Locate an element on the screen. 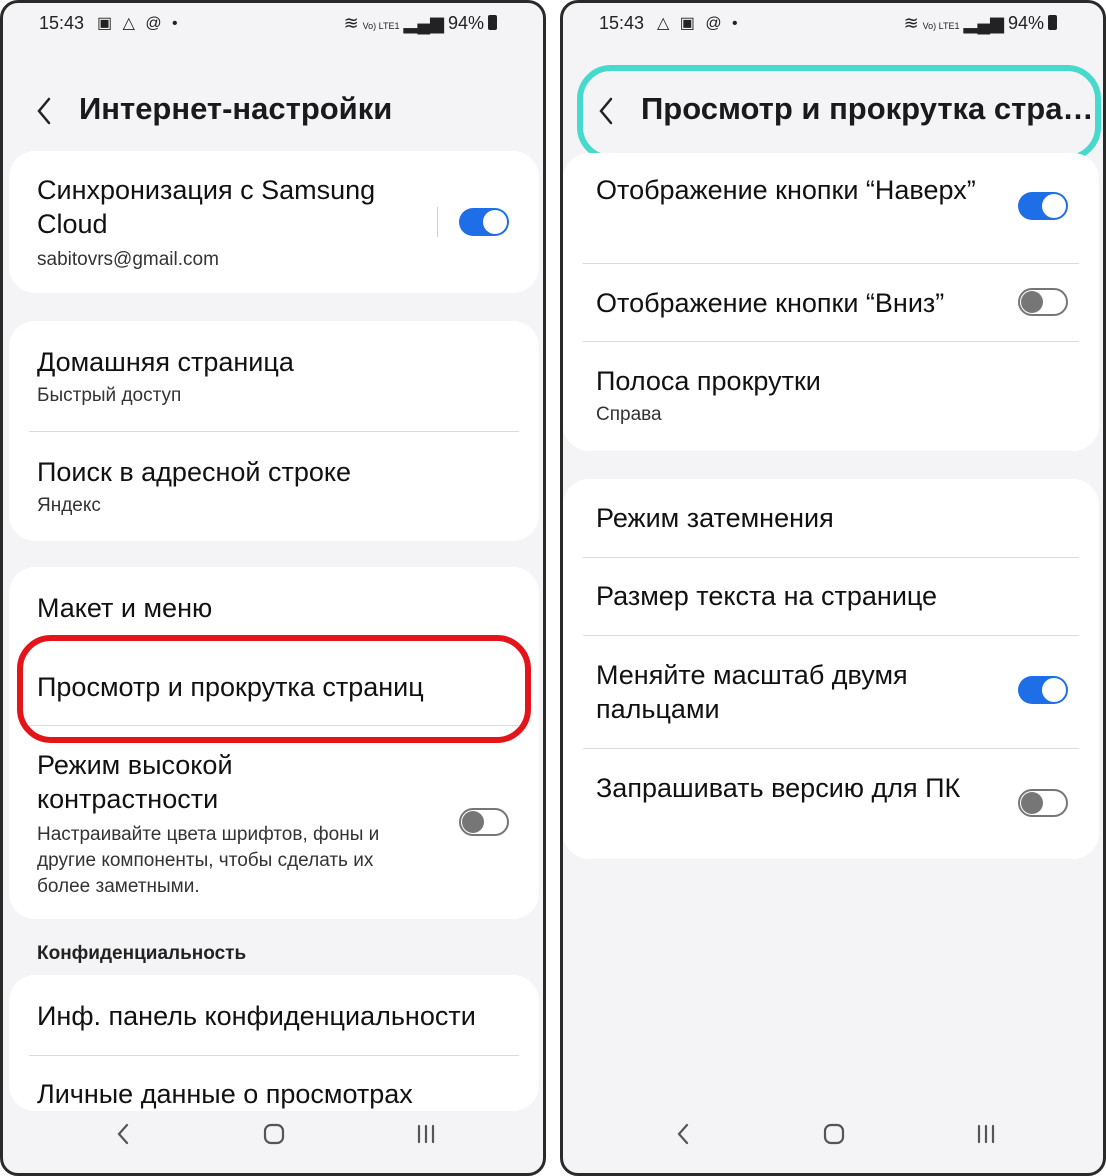  bottom-button-toggle is located at coordinates (1043, 302).